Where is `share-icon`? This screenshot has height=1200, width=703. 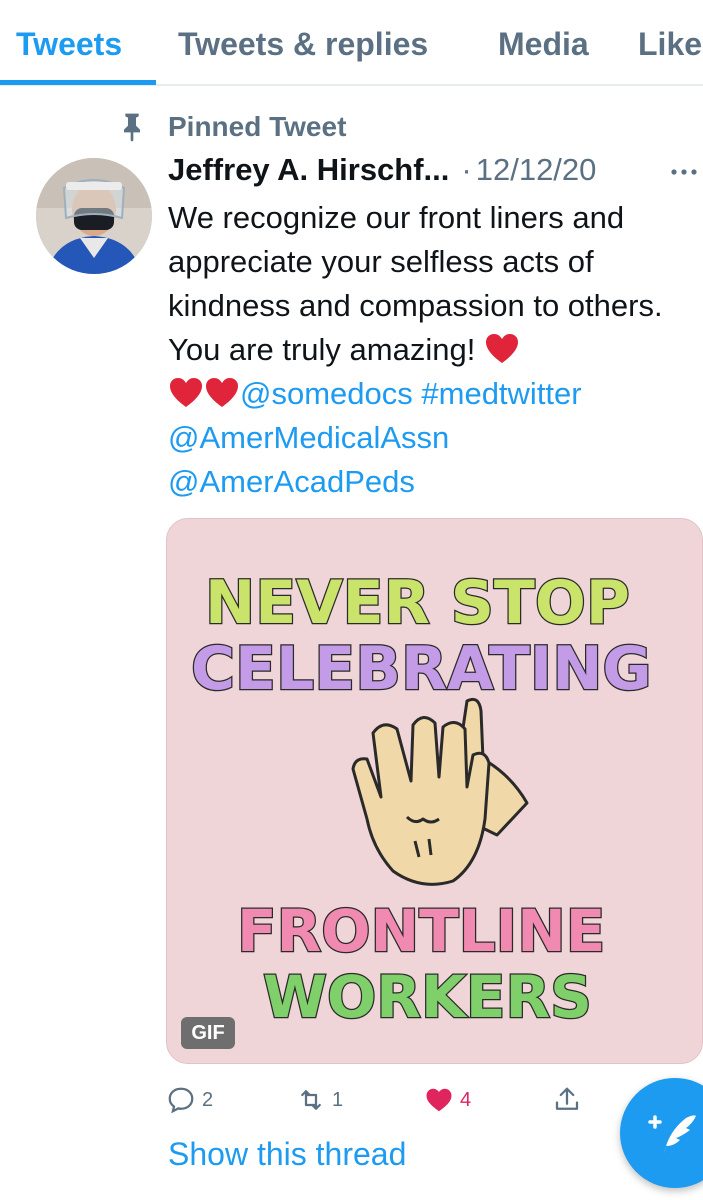 share-icon is located at coordinates (567, 1098).